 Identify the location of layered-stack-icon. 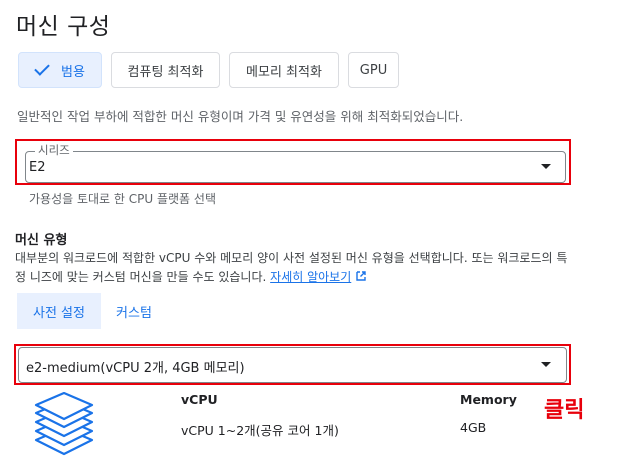
(64, 424).